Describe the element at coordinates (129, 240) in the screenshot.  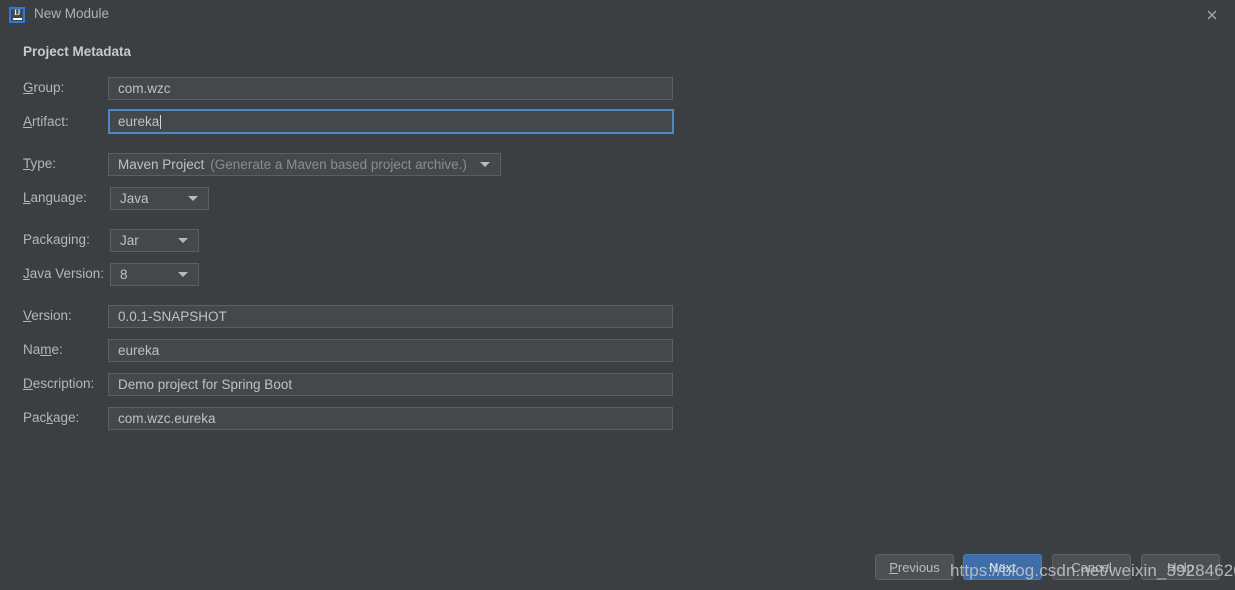
I see `packaging-dropdown-value: Jar` at that location.